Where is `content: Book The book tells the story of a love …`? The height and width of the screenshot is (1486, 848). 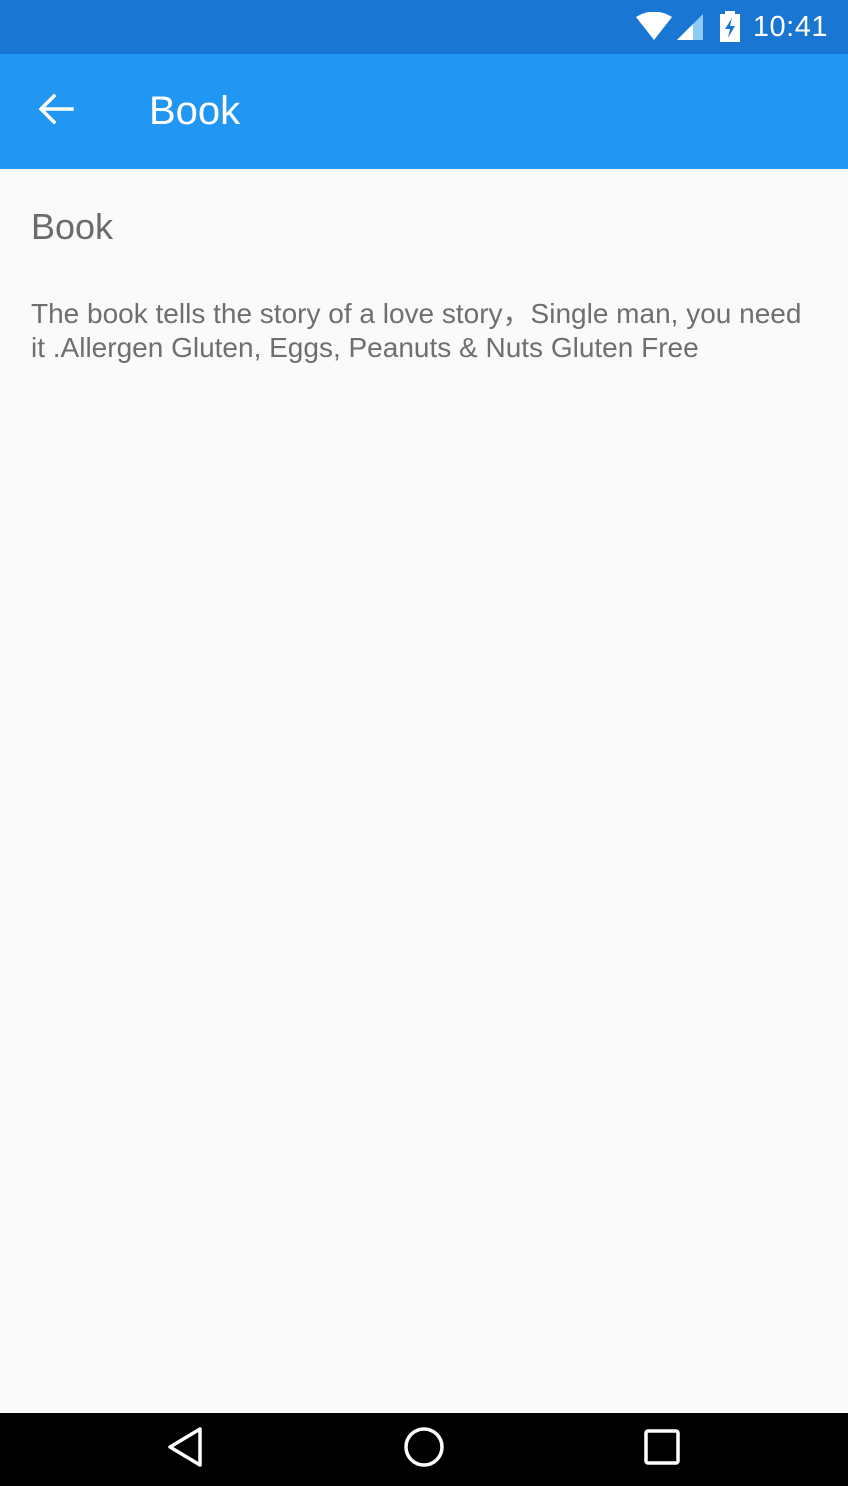 content: Book The book tells the story of a love … is located at coordinates (424, 267).